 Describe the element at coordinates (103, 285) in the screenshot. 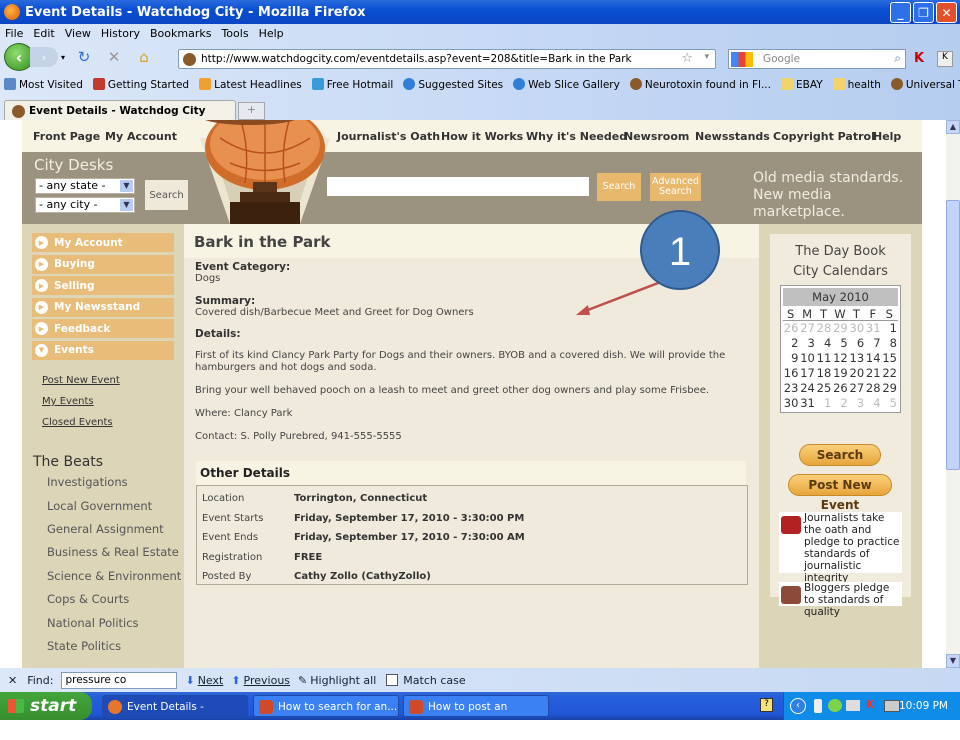

I see `accordion-selling: ▶ Selling` at that location.